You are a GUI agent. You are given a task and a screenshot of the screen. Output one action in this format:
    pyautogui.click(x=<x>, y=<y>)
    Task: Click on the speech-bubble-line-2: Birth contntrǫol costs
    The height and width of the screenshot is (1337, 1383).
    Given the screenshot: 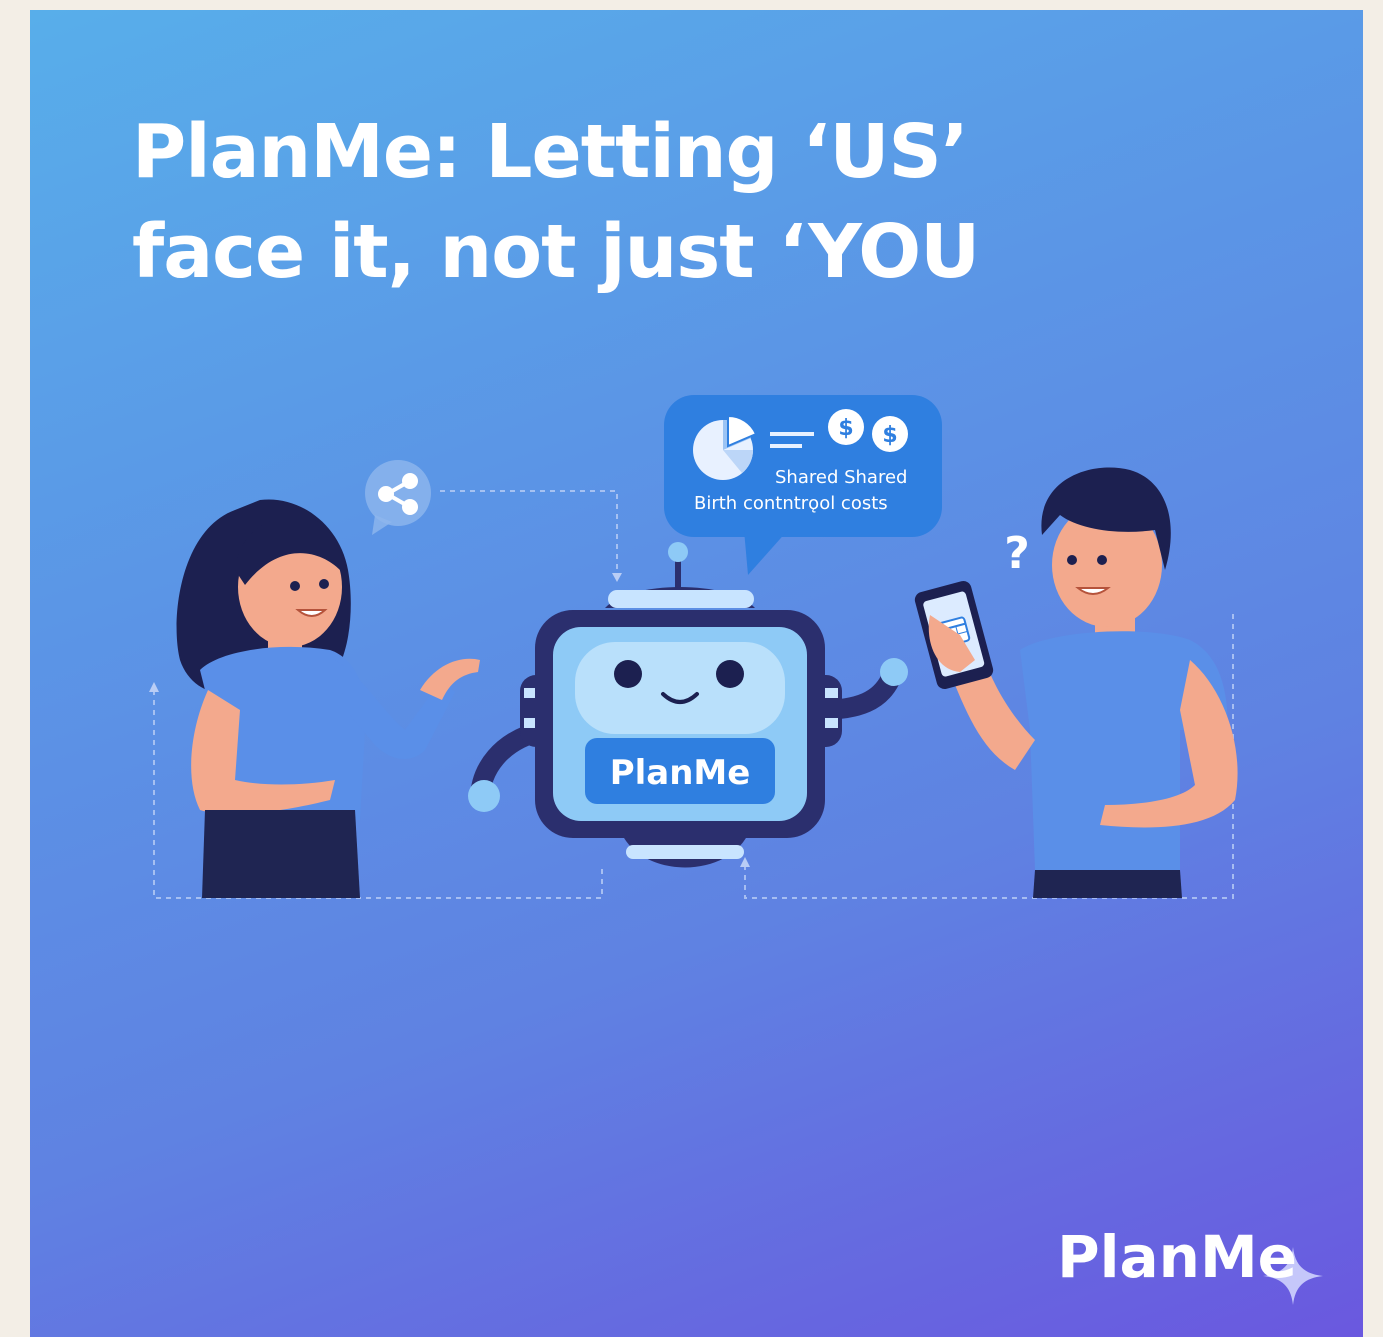 What is the action you would take?
    pyautogui.click(x=791, y=503)
    